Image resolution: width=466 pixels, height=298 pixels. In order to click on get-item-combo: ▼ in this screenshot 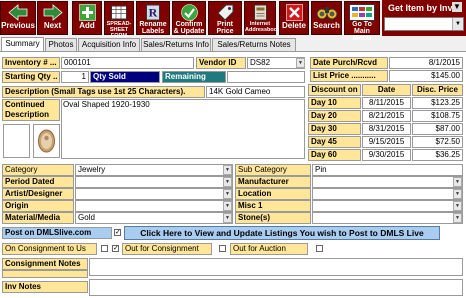, I will do `click(424, 24)`.